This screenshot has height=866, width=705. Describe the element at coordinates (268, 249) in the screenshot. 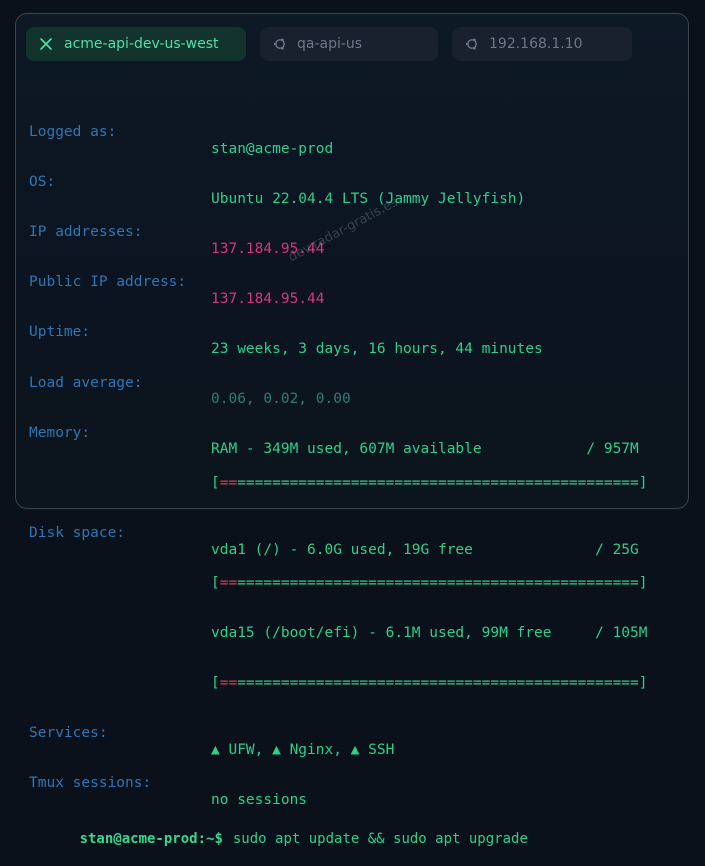

I see `ip-value: 137.184.95.44` at that location.